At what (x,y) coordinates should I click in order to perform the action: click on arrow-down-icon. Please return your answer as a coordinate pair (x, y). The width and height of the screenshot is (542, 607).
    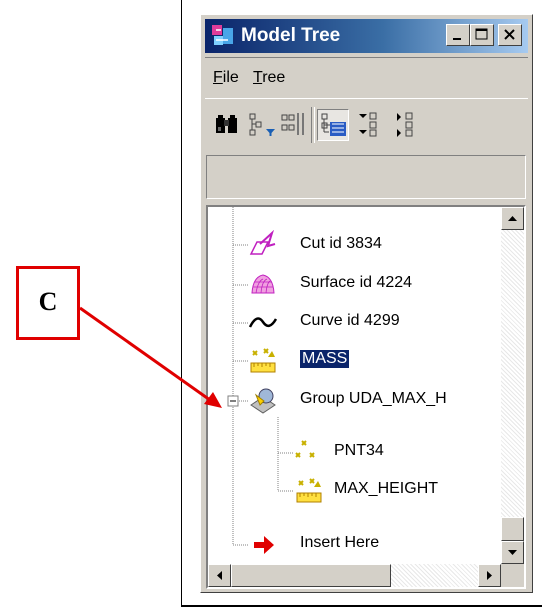
    Looking at the image, I should click on (512, 552).